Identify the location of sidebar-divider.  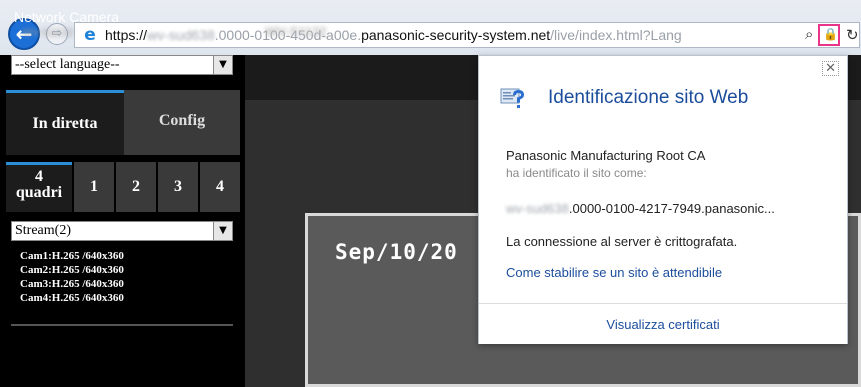
(122, 325).